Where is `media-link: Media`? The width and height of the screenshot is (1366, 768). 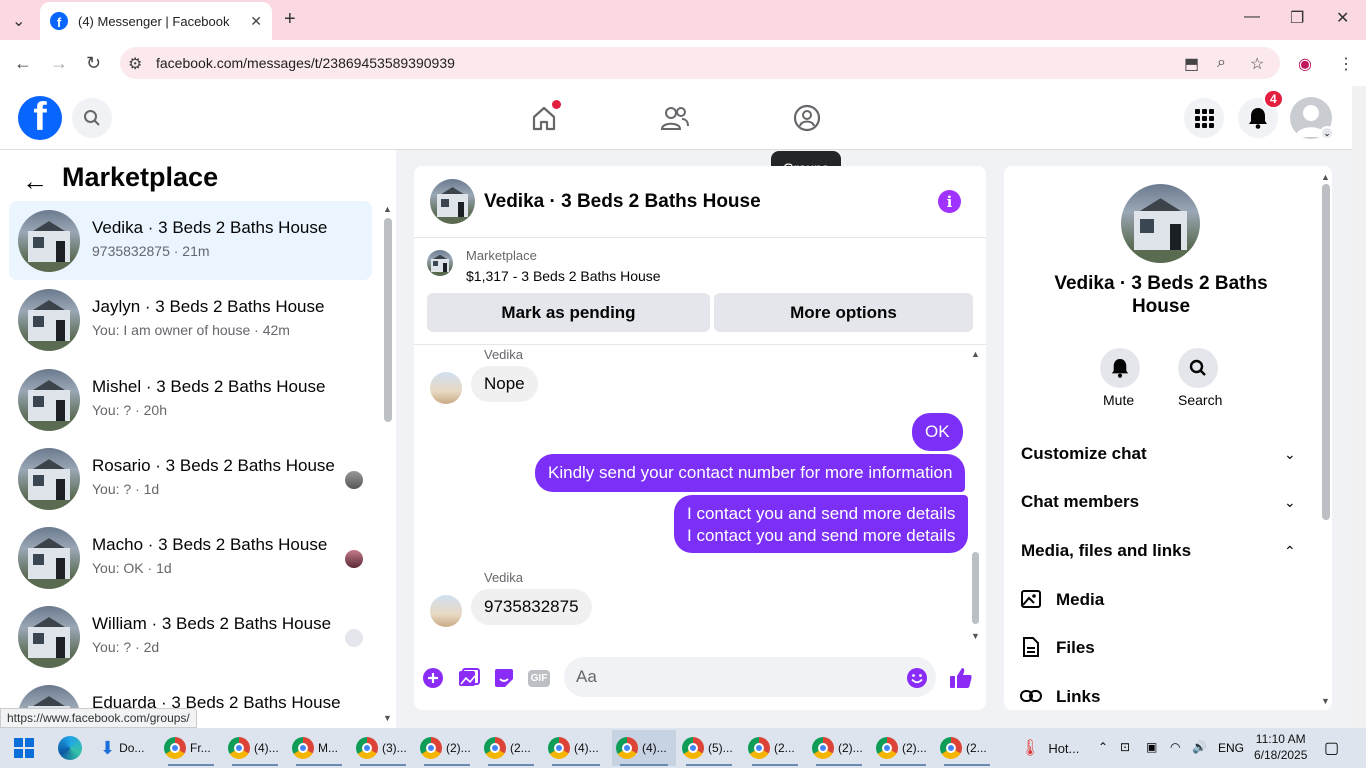
media-link: Media is located at coordinates (1080, 600).